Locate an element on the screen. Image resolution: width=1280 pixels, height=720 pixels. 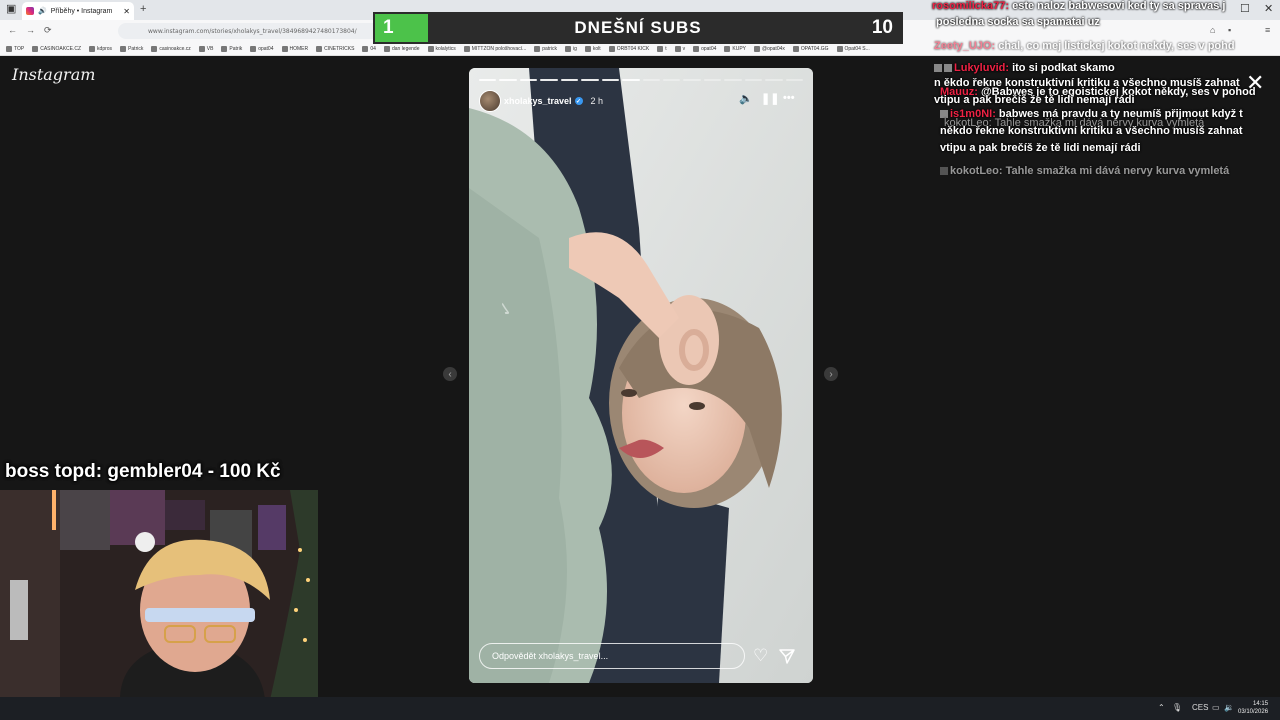
bookmark-item: HOMER is located at coordinates (295, 48).